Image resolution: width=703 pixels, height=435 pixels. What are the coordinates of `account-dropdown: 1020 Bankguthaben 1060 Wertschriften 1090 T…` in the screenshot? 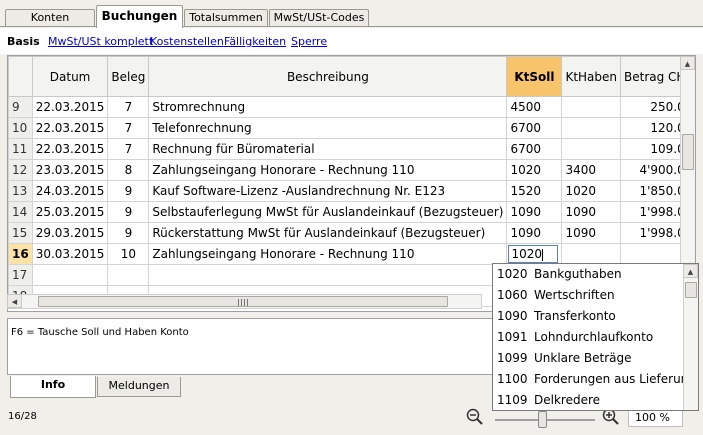 It's located at (595, 337).